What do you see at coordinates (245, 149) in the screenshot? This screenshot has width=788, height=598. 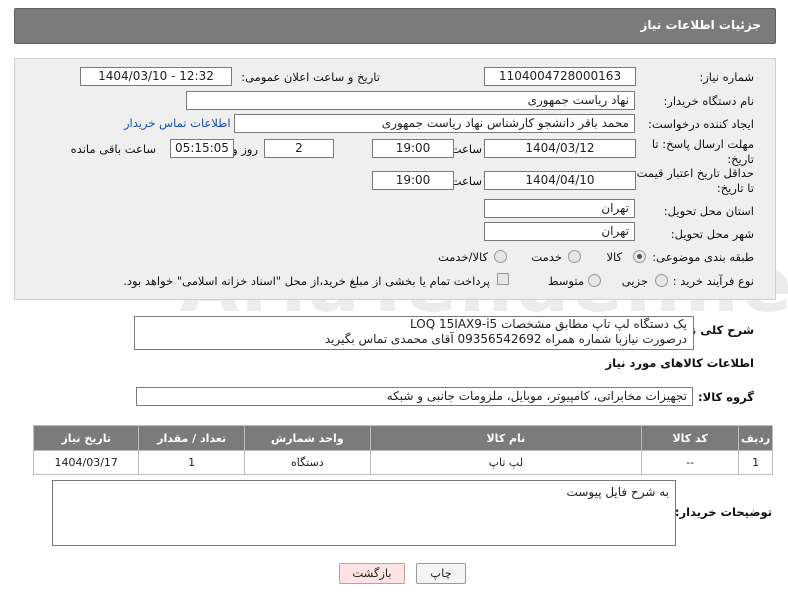 I see `days-label: روز و` at bounding box center [245, 149].